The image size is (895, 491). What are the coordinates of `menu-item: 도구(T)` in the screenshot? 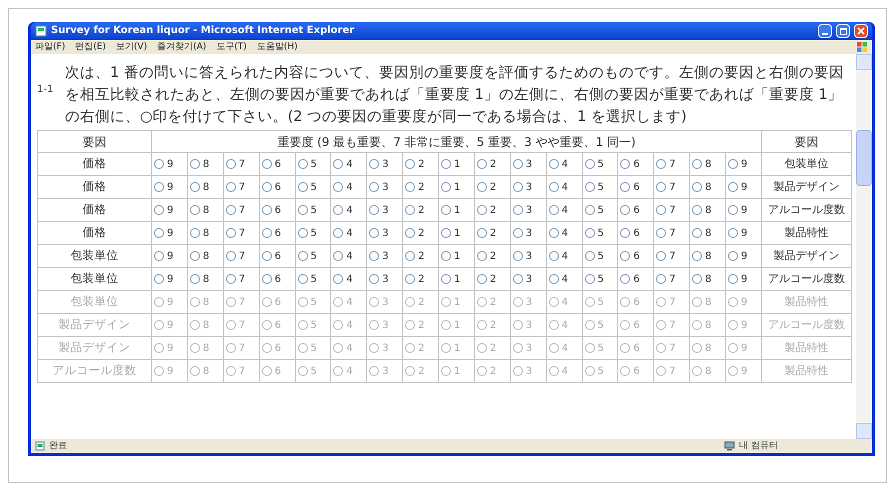 It's located at (231, 47).